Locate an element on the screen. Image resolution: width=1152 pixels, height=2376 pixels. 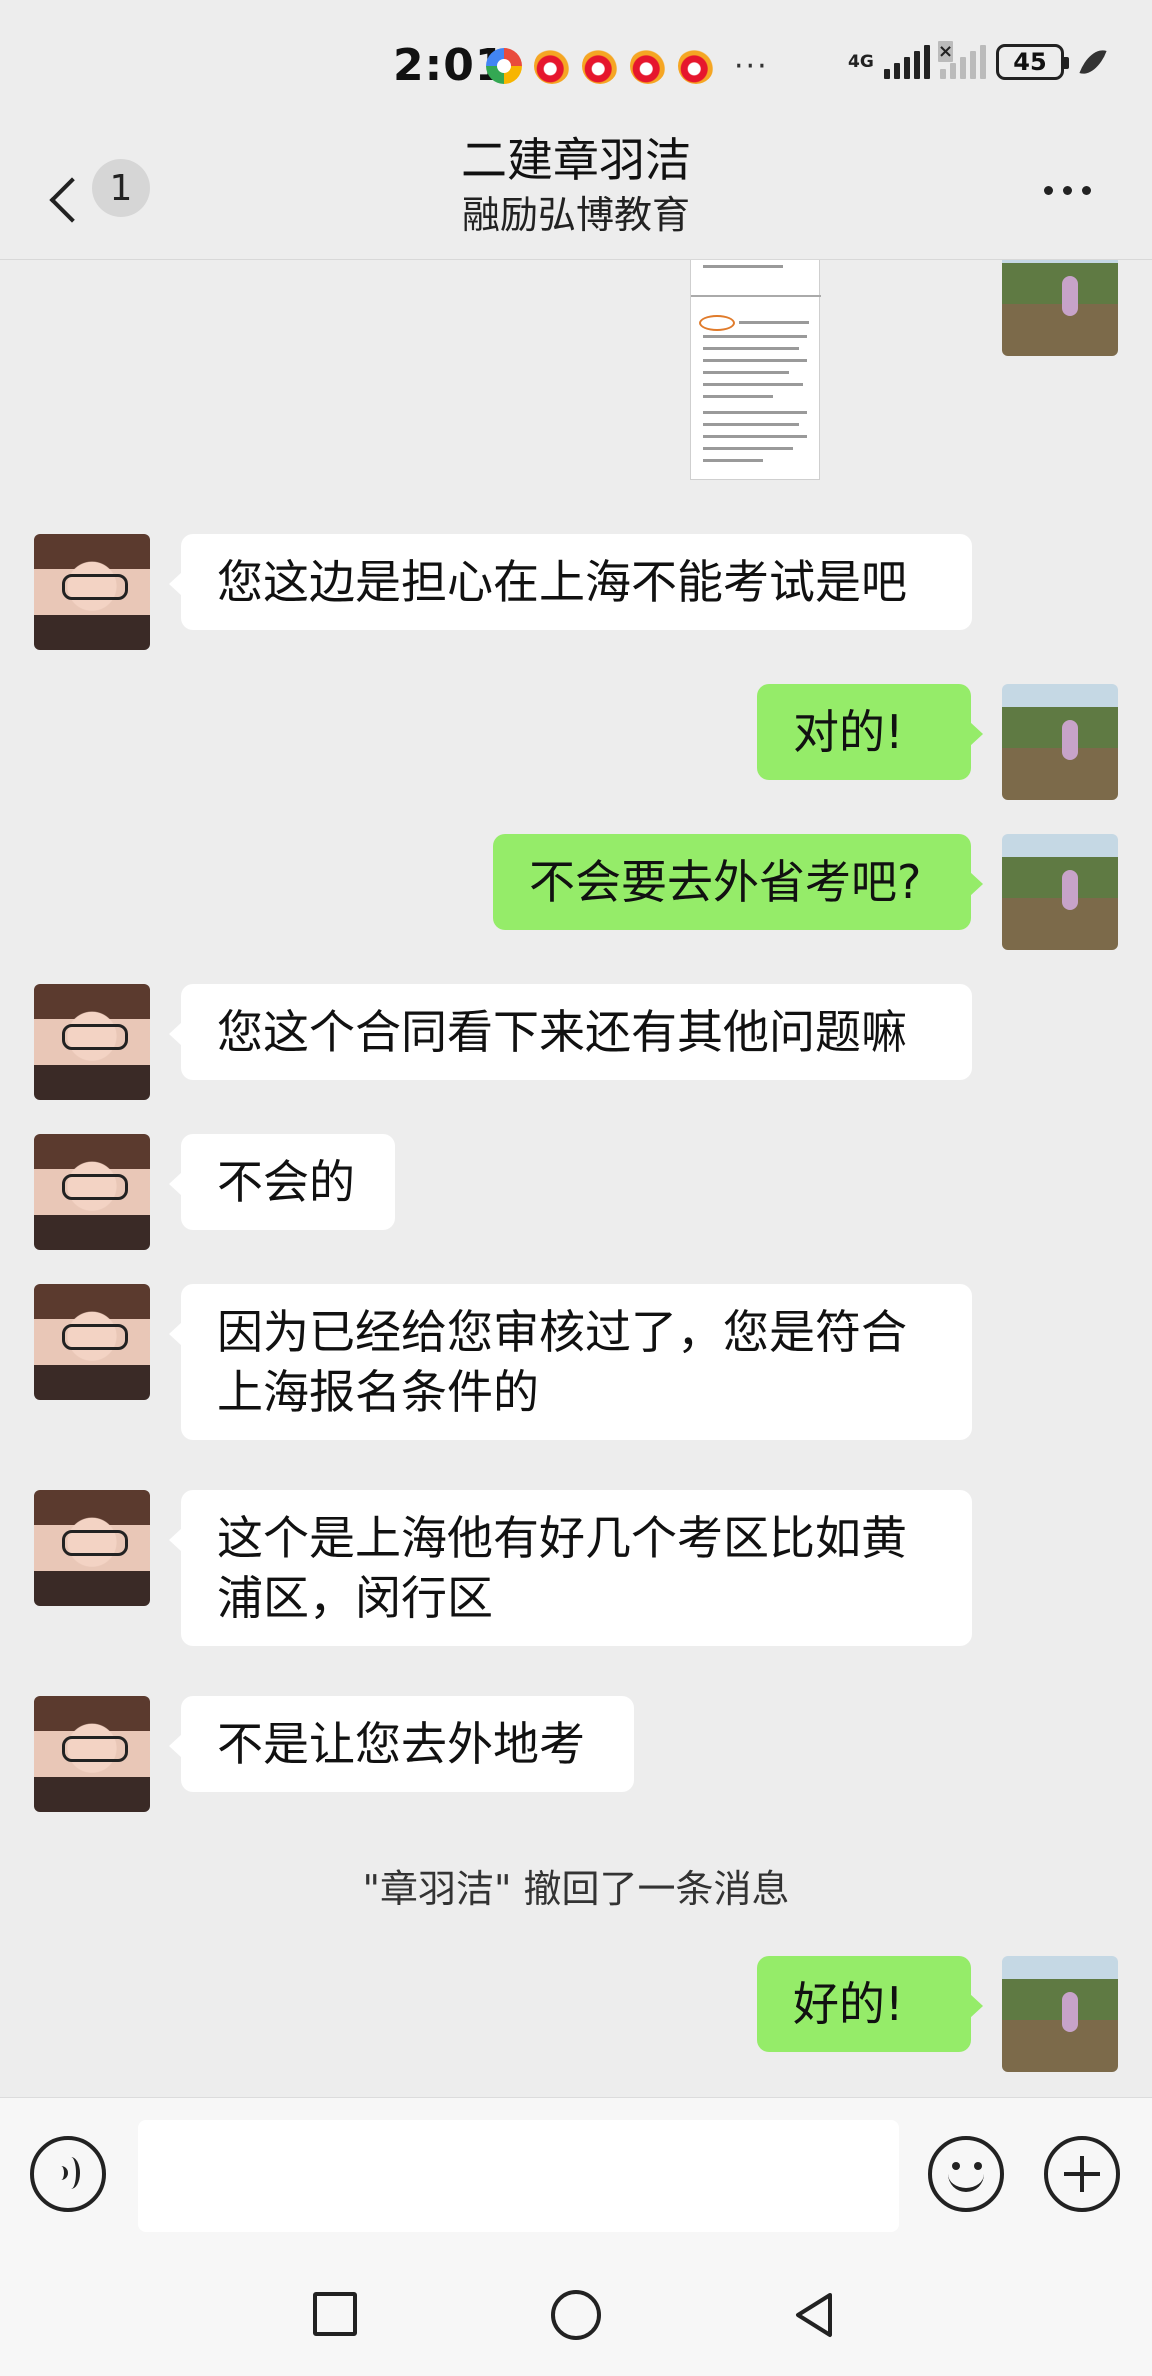
outgoing-message: 好的! is located at coordinates (870, 2004).